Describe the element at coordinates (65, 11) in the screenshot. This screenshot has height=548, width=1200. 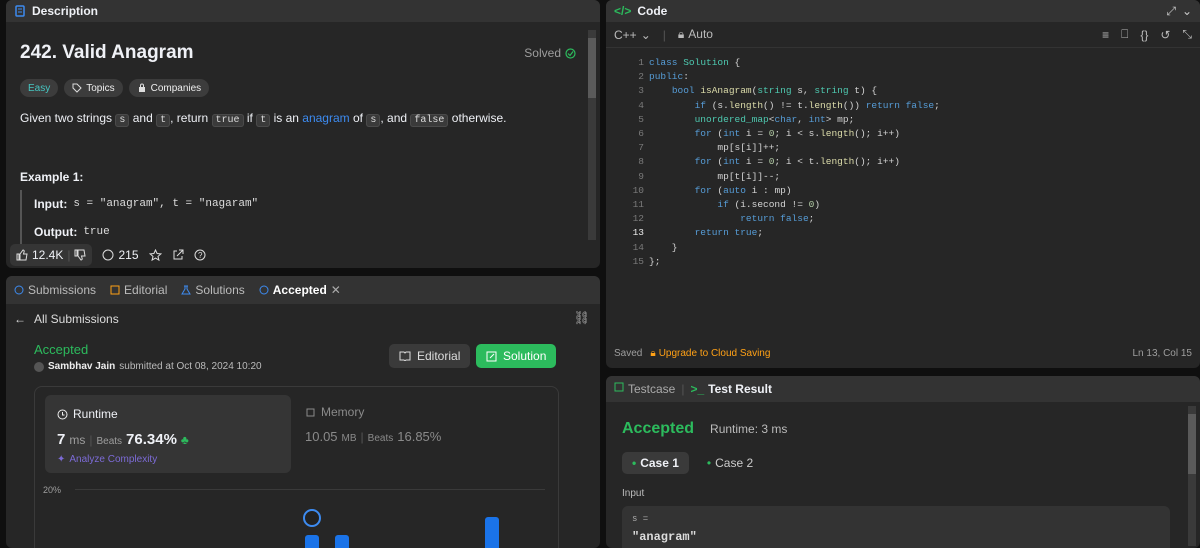
I see `description-tab: Description` at that location.